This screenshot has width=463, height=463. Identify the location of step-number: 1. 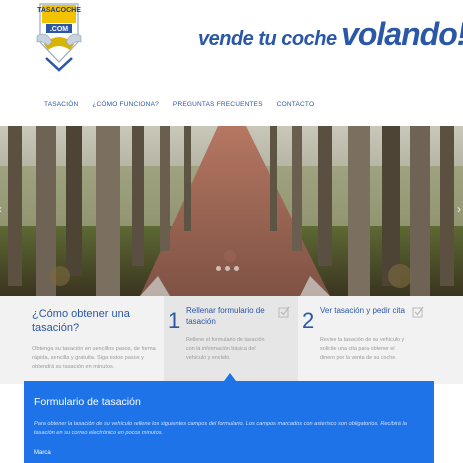
(174, 320).